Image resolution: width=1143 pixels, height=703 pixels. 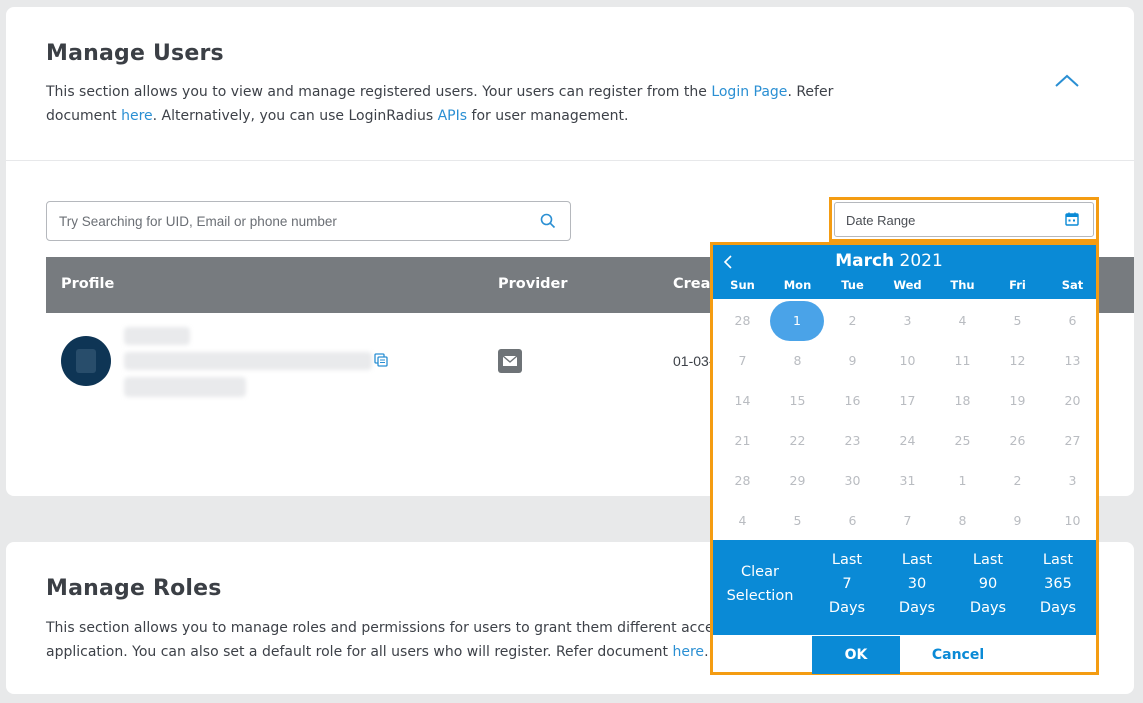 What do you see at coordinates (1067, 80) in the screenshot?
I see `chevron-up-icon` at bounding box center [1067, 80].